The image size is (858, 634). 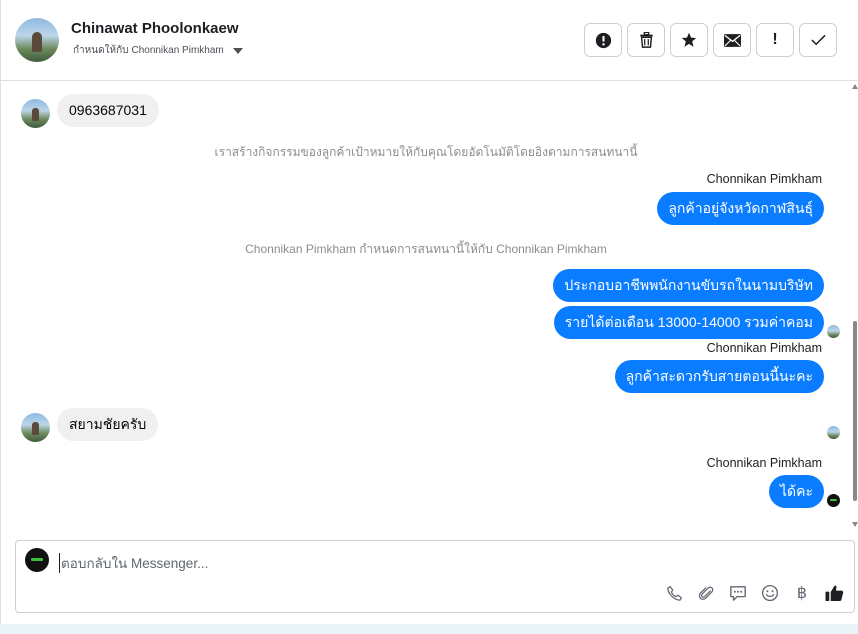 I want to click on emoji-button, so click(x=770, y=593).